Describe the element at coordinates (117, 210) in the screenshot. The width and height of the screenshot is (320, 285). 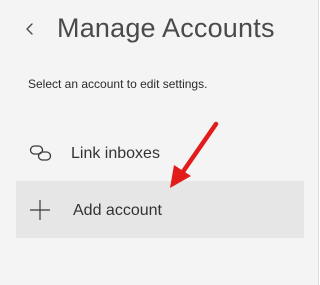
I see `add-account-label: Add account` at that location.